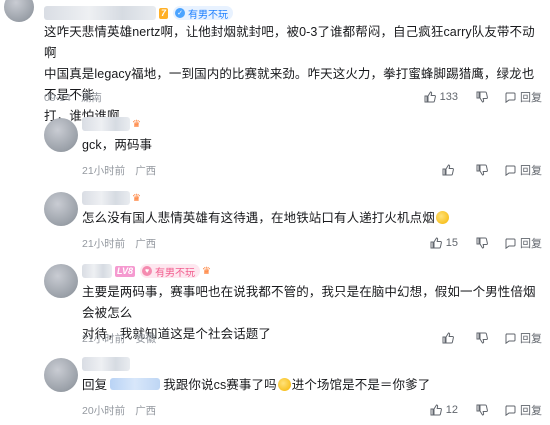  What do you see at coordinates (180, 13) in the screenshot?
I see `fan-badge-icon: ✓` at bounding box center [180, 13].